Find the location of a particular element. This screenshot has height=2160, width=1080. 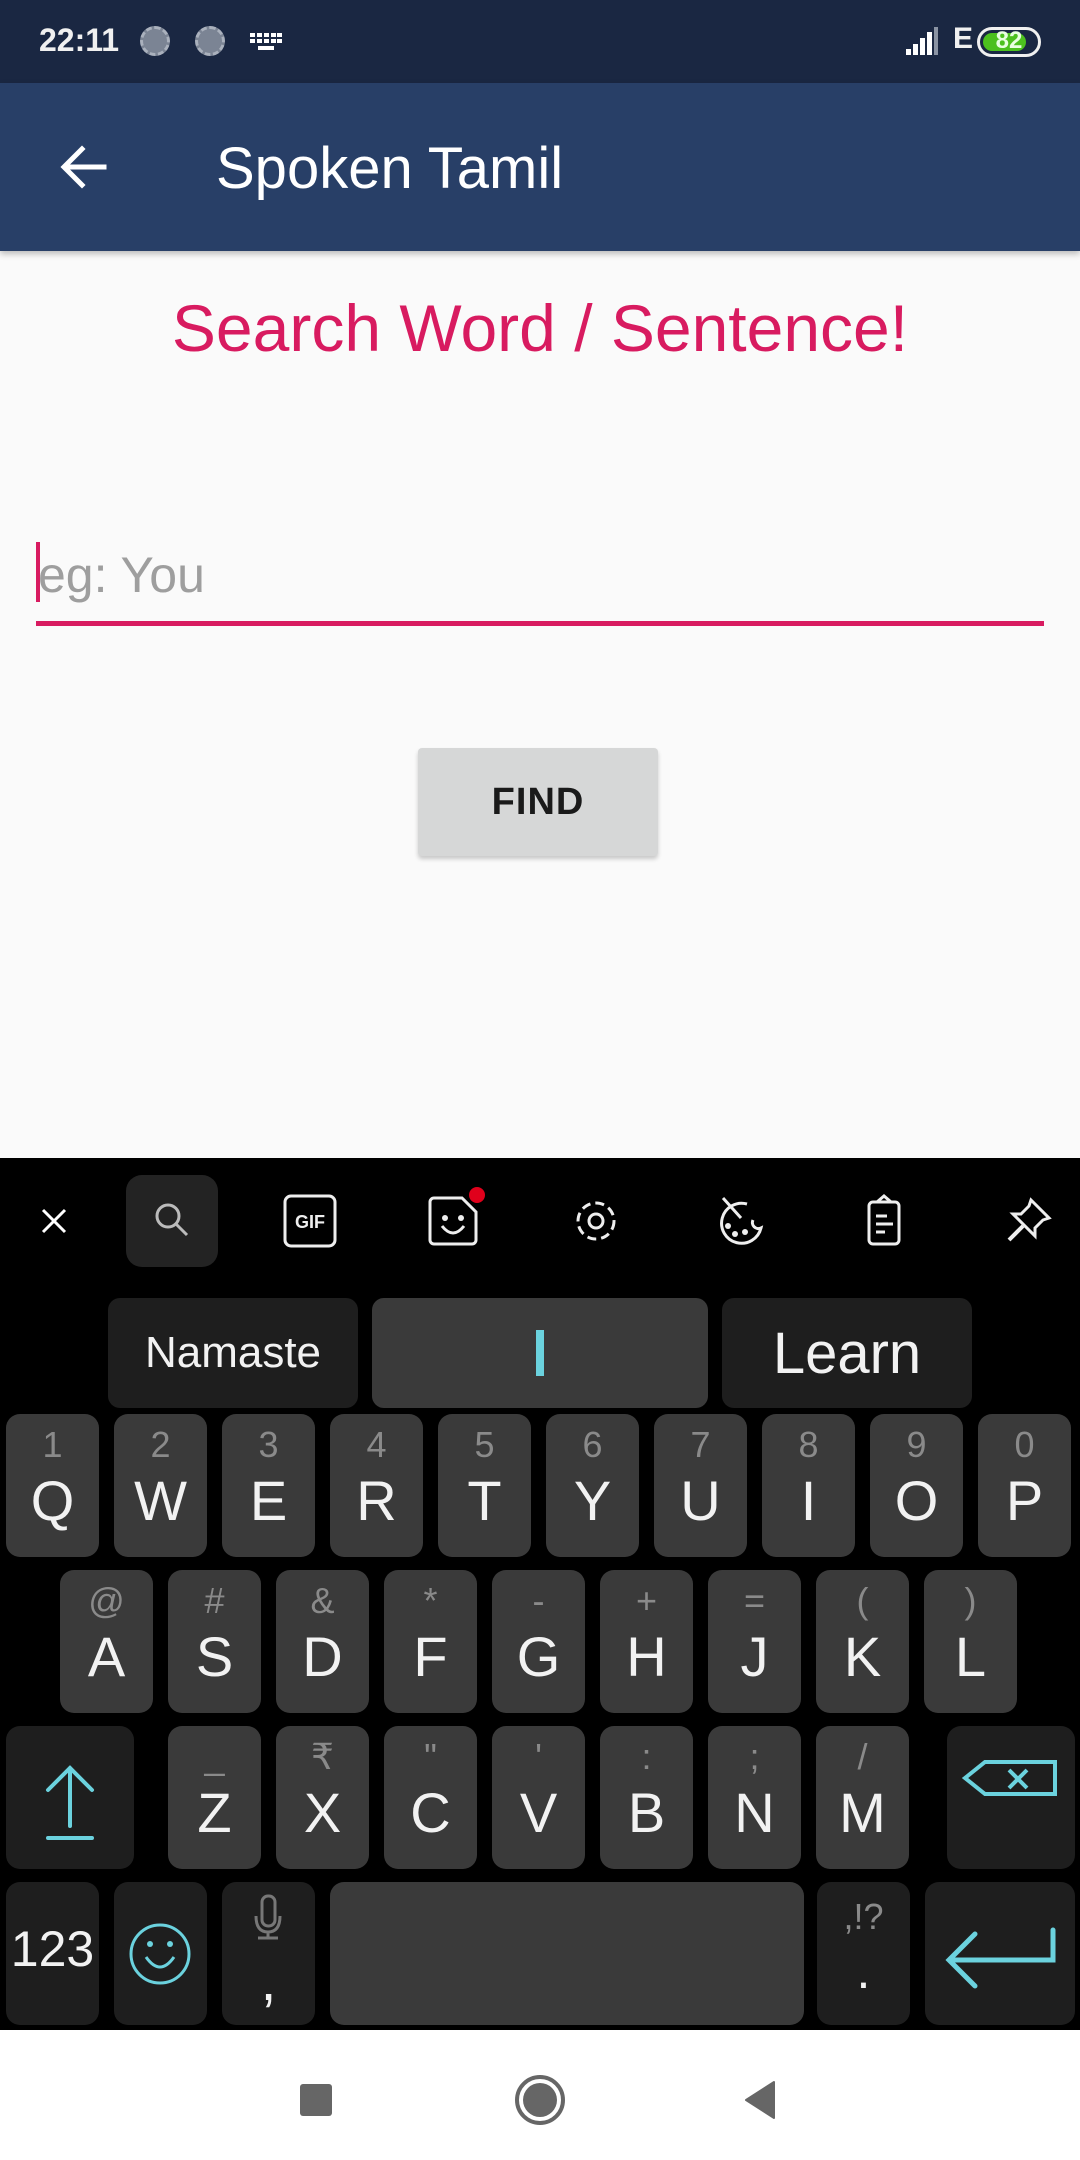

suggestion-strip: Namaste Learn is located at coordinates (540, 1348).